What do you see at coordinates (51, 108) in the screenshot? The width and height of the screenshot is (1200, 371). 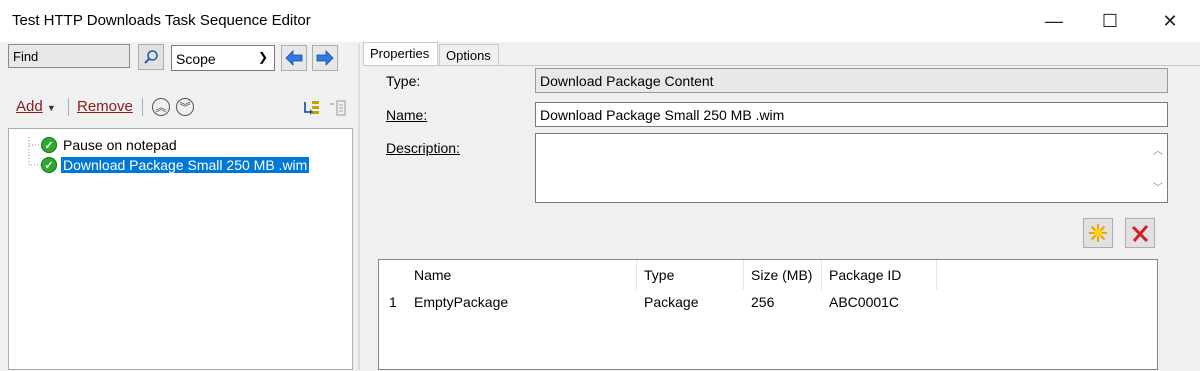 I see `dropdown-caret-icon: ▼` at bounding box center [51, 108].